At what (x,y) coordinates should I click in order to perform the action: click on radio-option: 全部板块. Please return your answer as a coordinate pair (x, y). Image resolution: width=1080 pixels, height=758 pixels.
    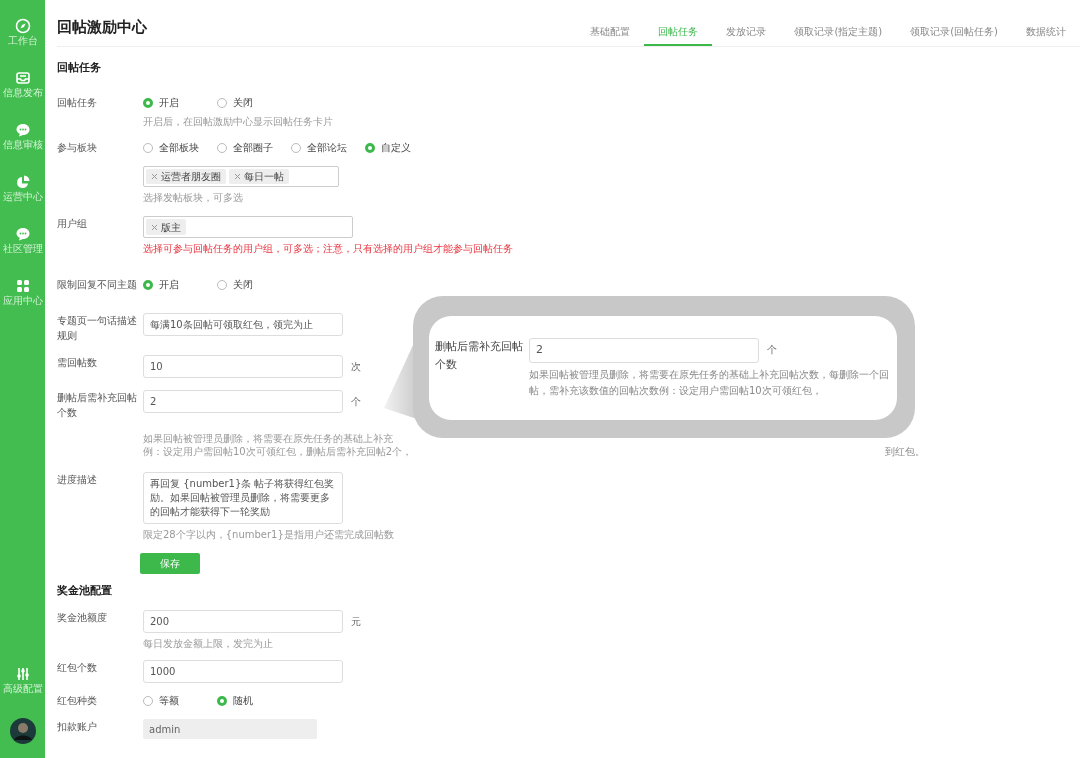
    Looking at the image, I should click on (180, 148).